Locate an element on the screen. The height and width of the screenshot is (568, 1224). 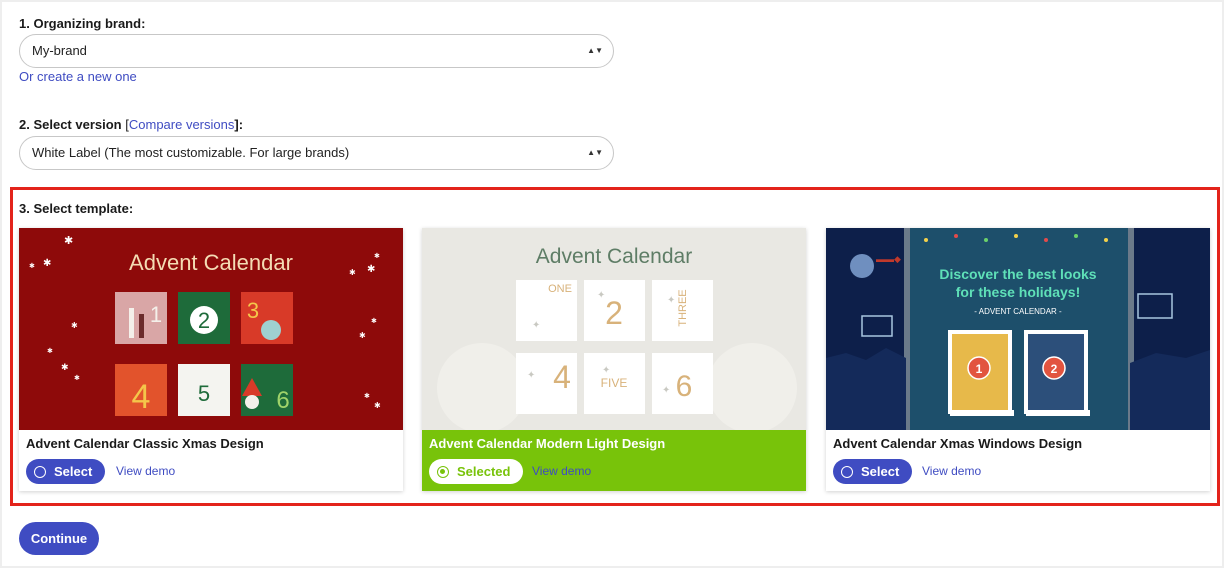
thumb-number-5: 5 is located at coordinates (204, 393).